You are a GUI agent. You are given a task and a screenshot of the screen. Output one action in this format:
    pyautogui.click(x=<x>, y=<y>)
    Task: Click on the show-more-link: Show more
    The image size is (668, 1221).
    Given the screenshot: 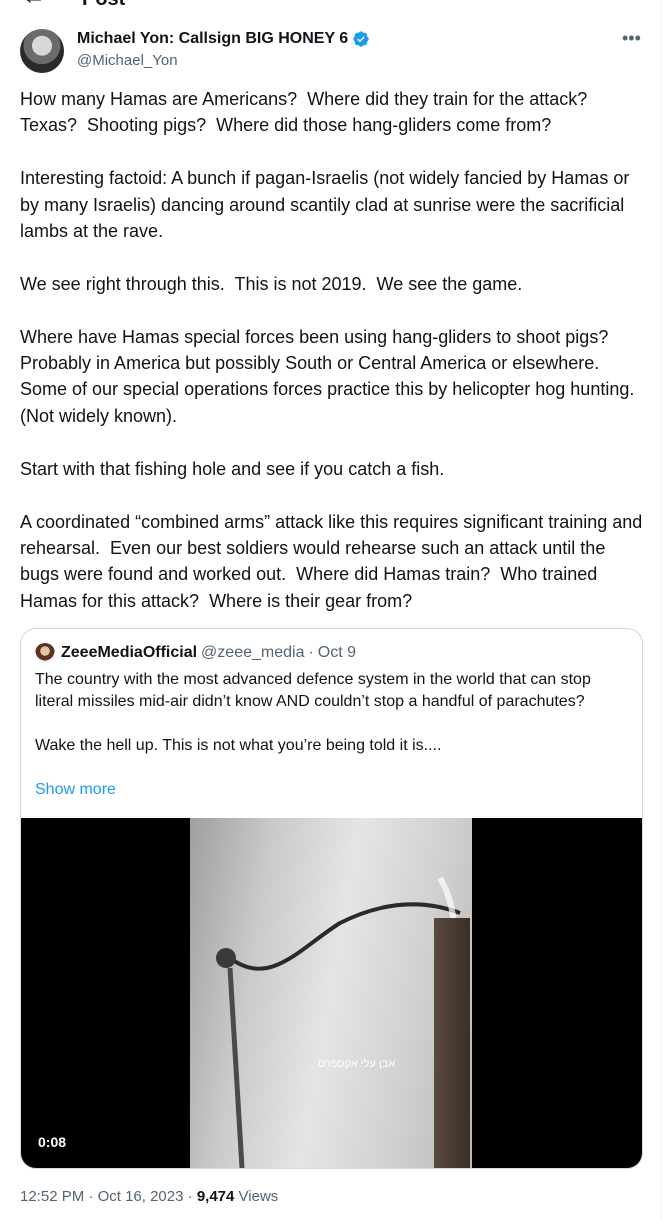 What is the action you would take?
    pyautogui.click(x=75, y=790)
    